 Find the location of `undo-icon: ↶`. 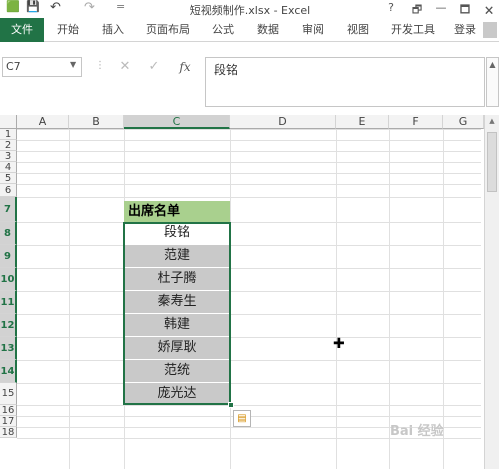

undo-icon: ↶ is located at coordinates (55, 7).